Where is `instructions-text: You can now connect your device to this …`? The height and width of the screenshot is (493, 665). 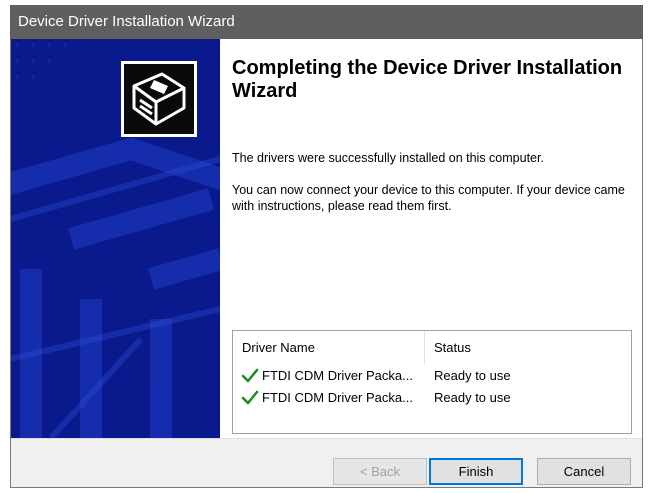 instructions-text: You can now connect your device to this … is located at coordinates (428, 198).